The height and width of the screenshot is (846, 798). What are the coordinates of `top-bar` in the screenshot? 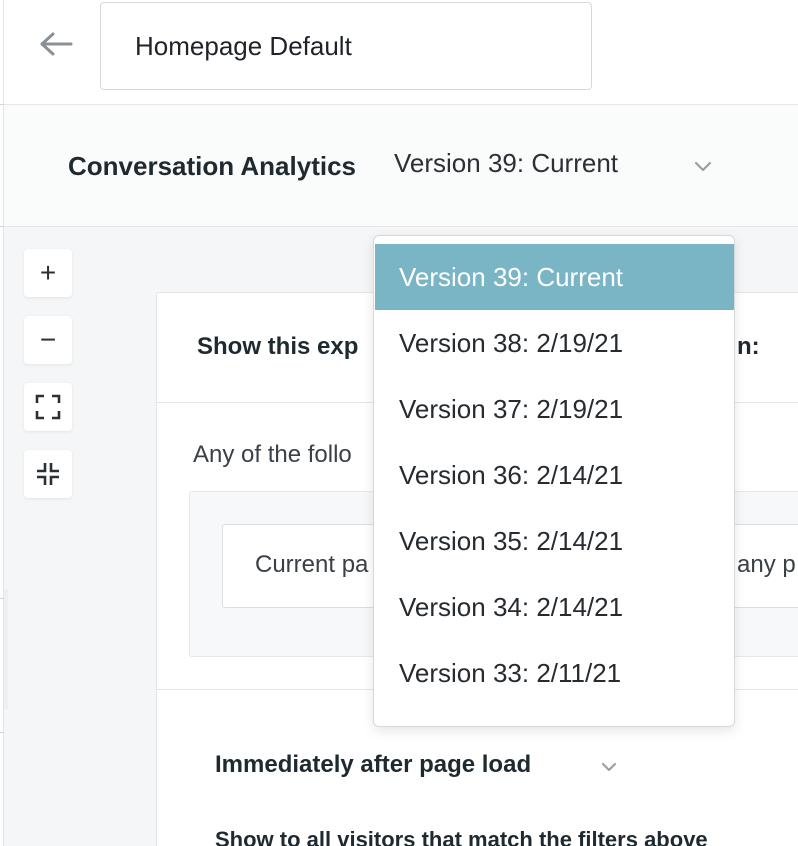 It's located at (401, 52).